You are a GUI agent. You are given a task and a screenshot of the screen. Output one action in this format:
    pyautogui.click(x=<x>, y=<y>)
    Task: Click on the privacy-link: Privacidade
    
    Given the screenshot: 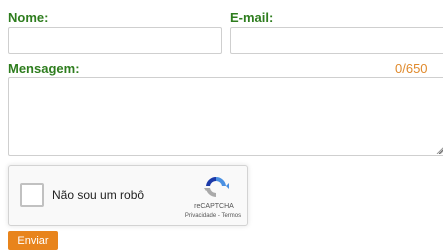 What is the action you would take?
    pyautogui.click(x=200, y=216)
    